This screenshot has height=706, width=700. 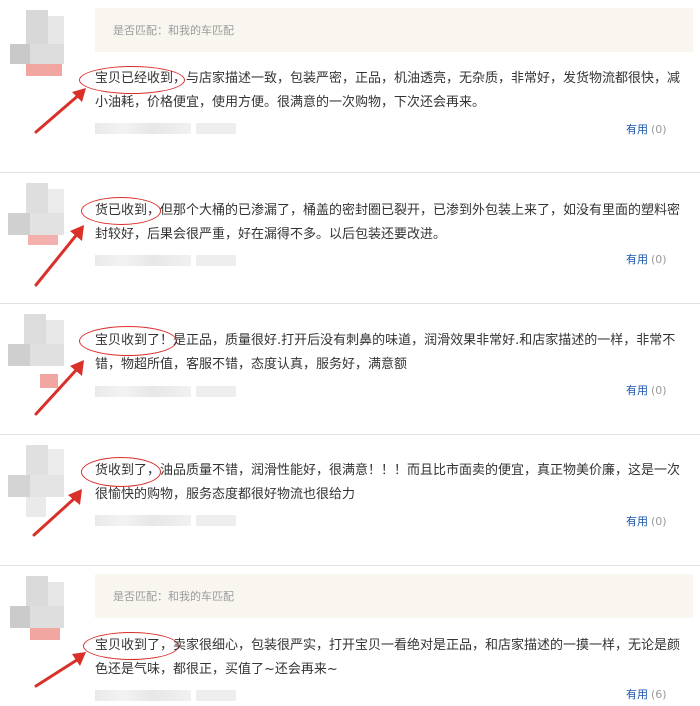 What do you see at coordinates (659, 694) in the screenshot?
I see `useful-count: (6)` at bounding box center [659, 694].